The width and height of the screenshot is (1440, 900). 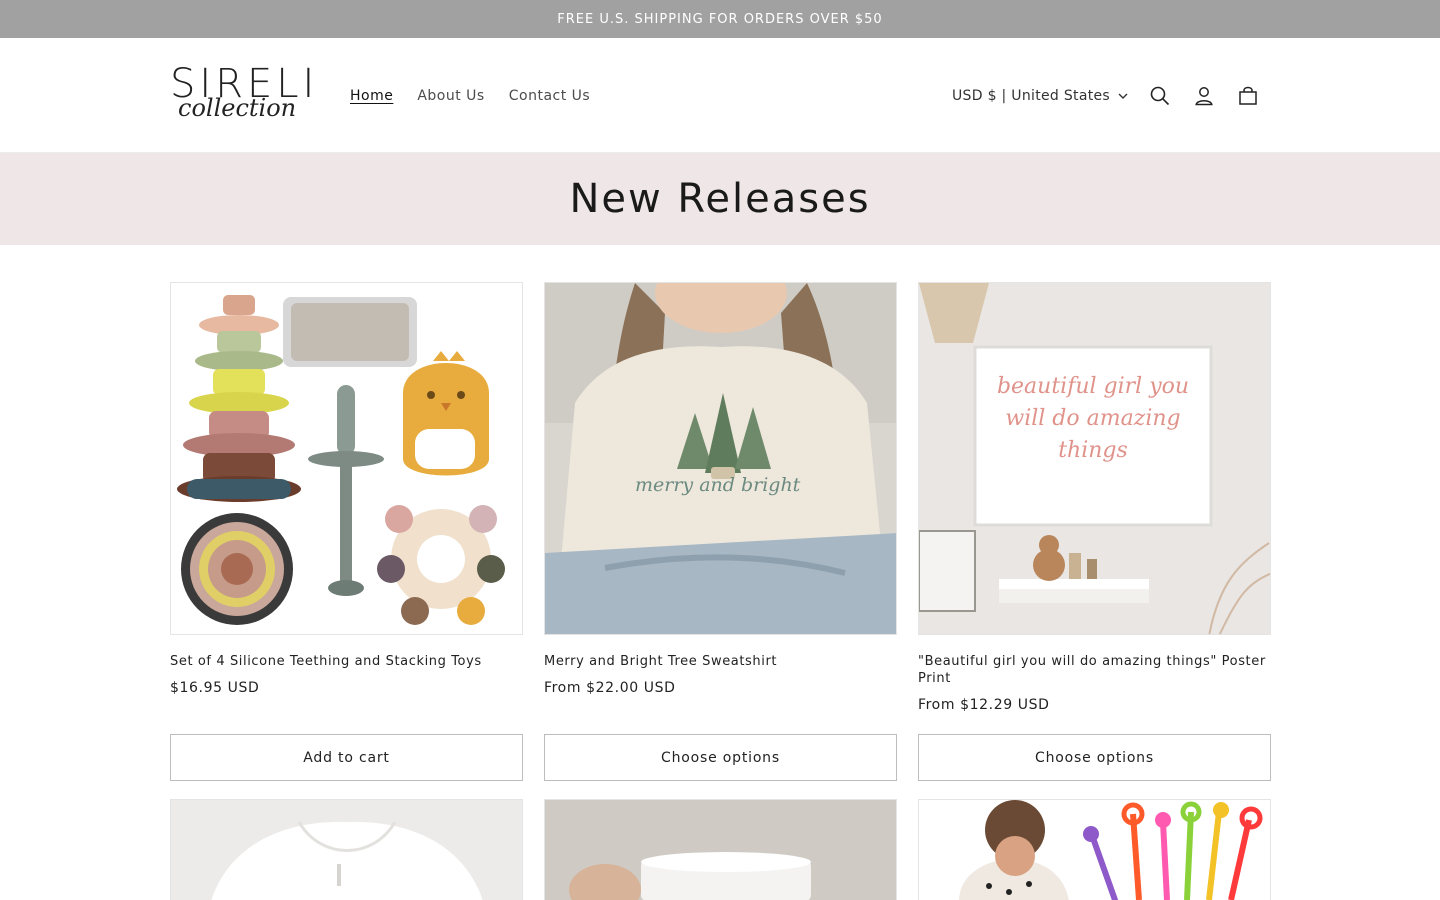 I want to click on collection-banner: New Releases, so click(x=720, y=199).